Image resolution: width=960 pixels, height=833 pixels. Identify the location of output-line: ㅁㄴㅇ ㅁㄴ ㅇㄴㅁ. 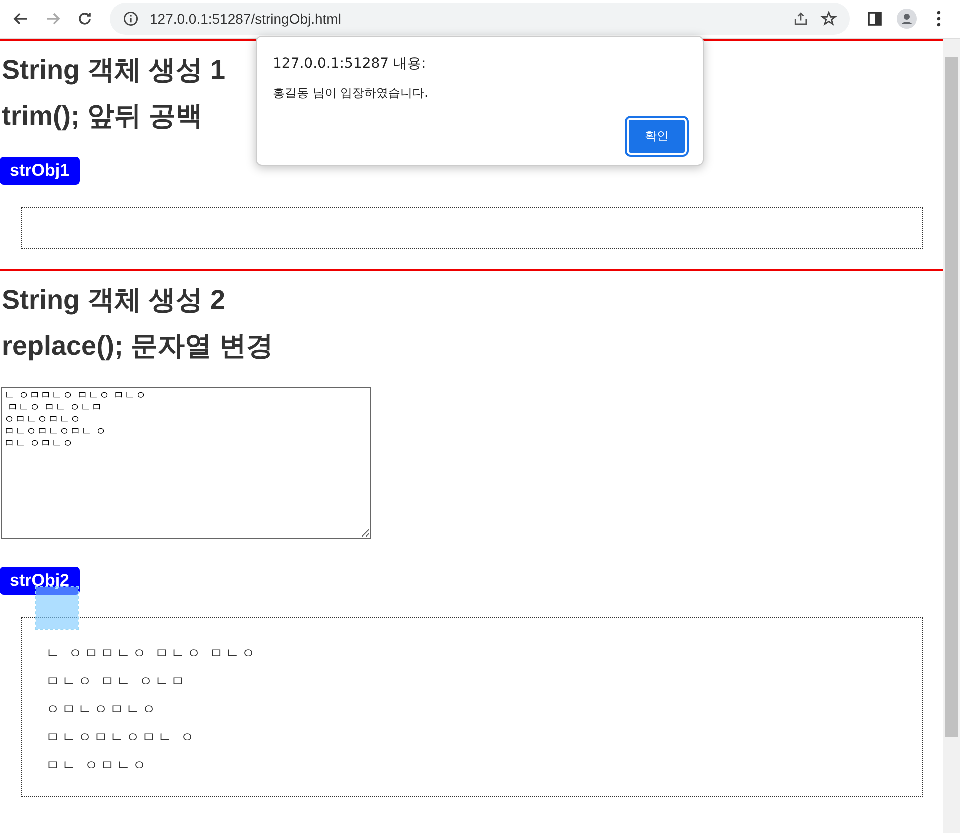
(117, 682).